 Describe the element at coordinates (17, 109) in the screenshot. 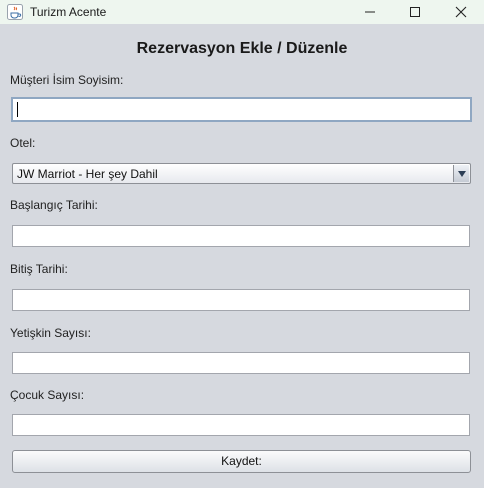

I see `text-caret` at that location.